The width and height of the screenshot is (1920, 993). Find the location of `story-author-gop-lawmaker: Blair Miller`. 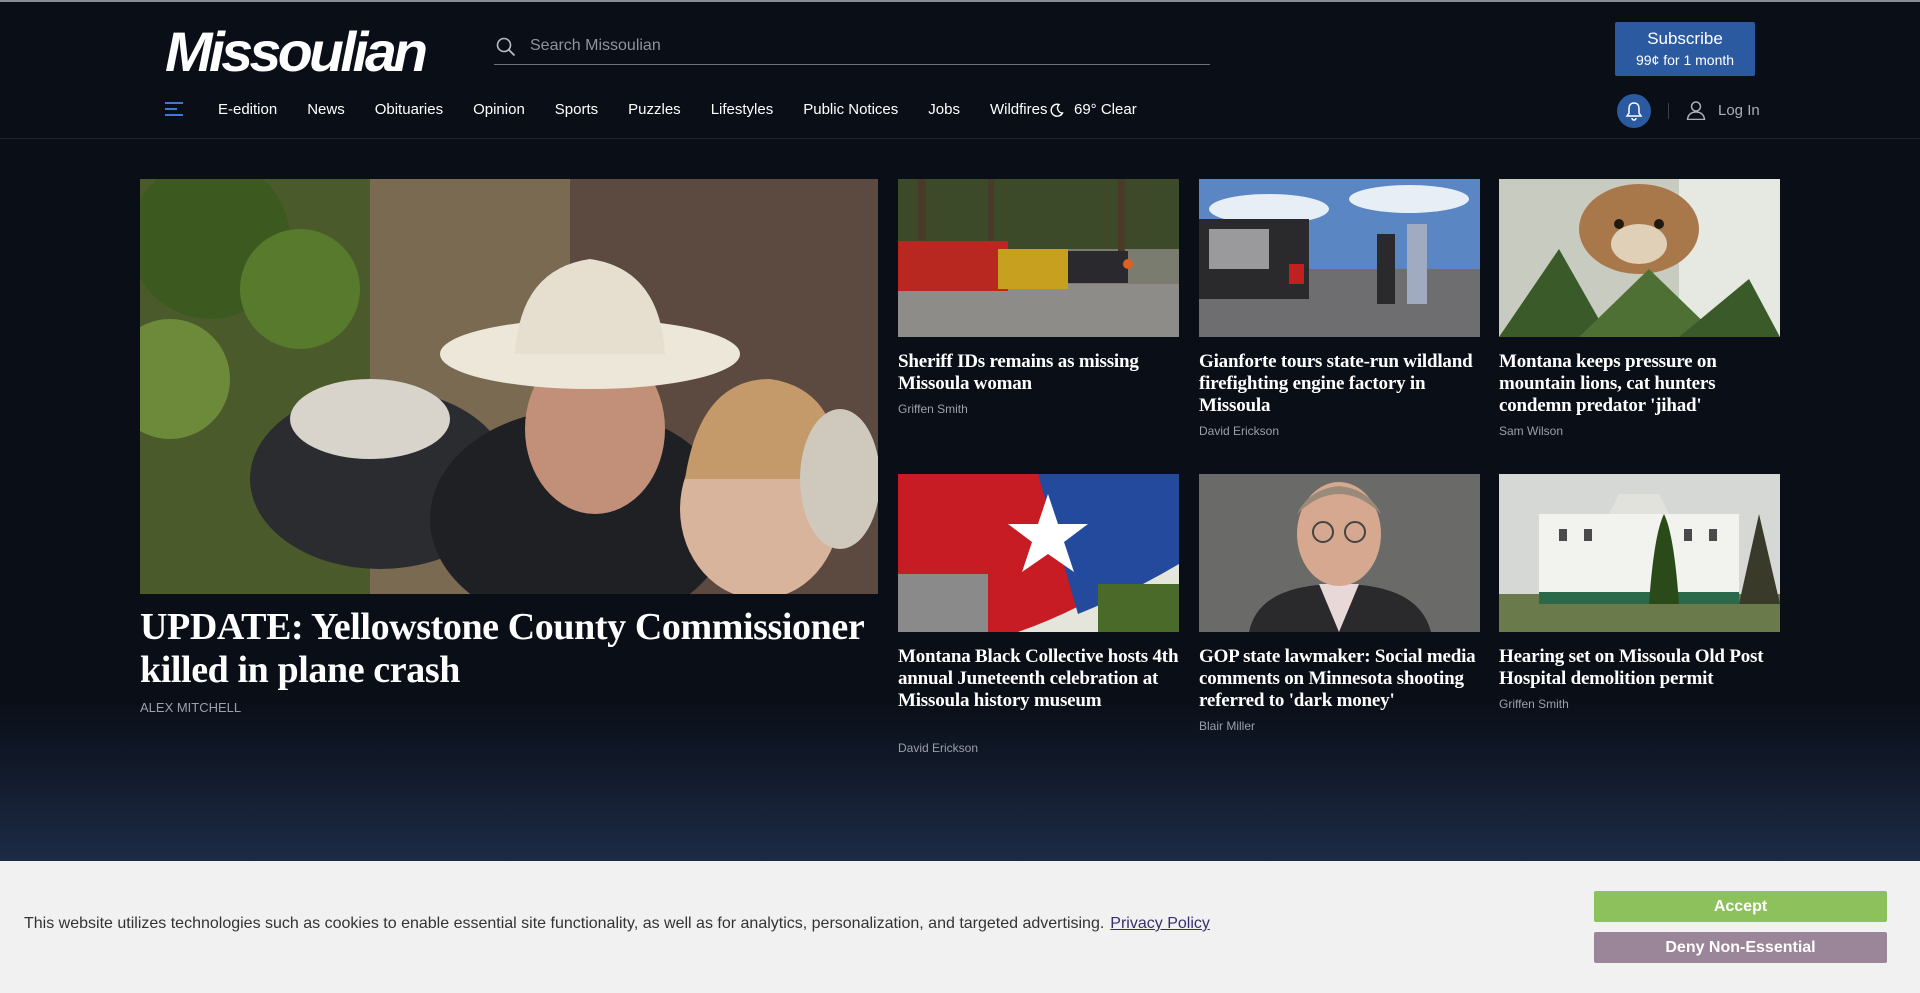

story-author-gop-lawmaker: Blair Miller is located at coordinates (1227, 726).